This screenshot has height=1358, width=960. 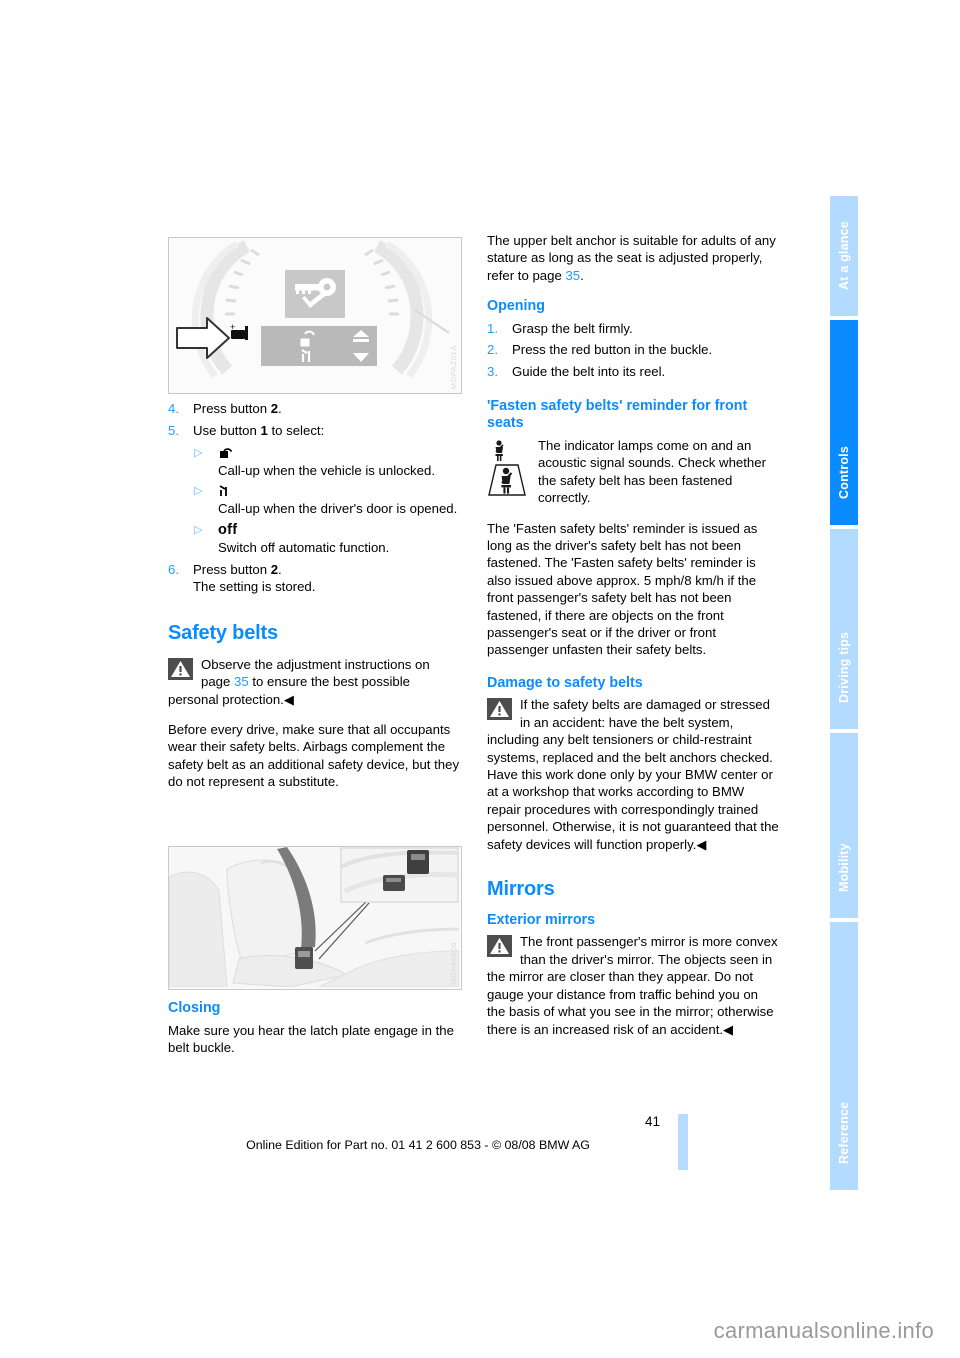 I want to click on step-item: 4. Press button 2., so click(x=314, y=408).